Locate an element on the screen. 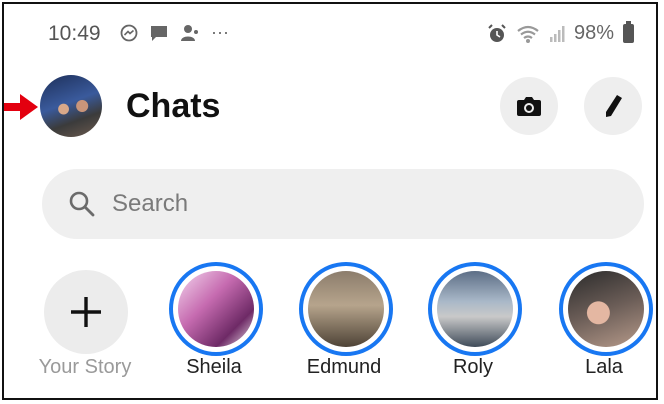  profile-avatar is located at coordinates (71, 106).